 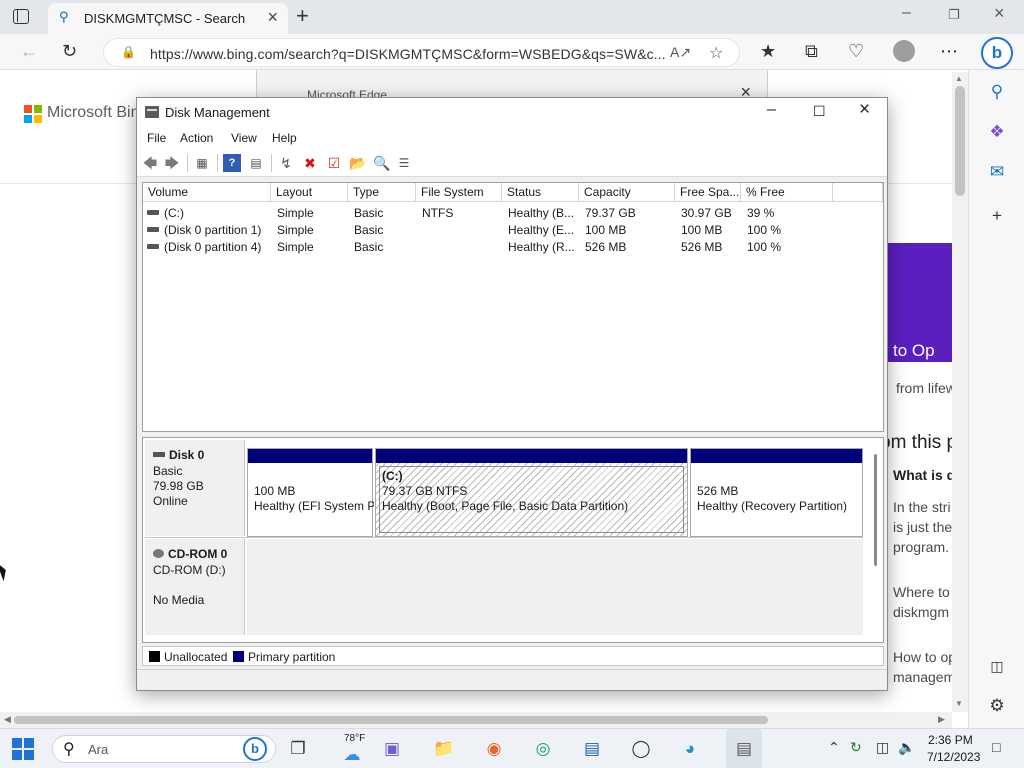 I want to click on browser-essentials-icon: ♡, so click(x=856, y=51).